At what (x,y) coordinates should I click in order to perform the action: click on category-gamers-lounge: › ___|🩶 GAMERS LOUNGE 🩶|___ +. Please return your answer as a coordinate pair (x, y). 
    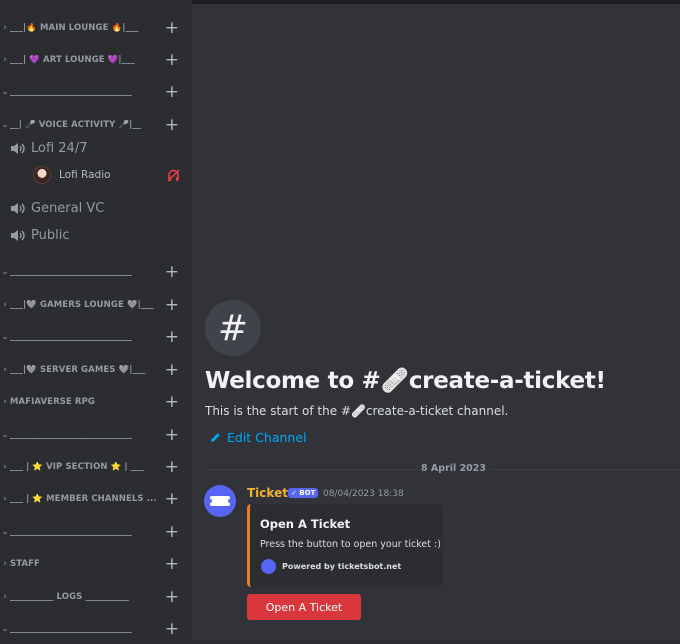
    Looking at the image, I should click on (96, 305).